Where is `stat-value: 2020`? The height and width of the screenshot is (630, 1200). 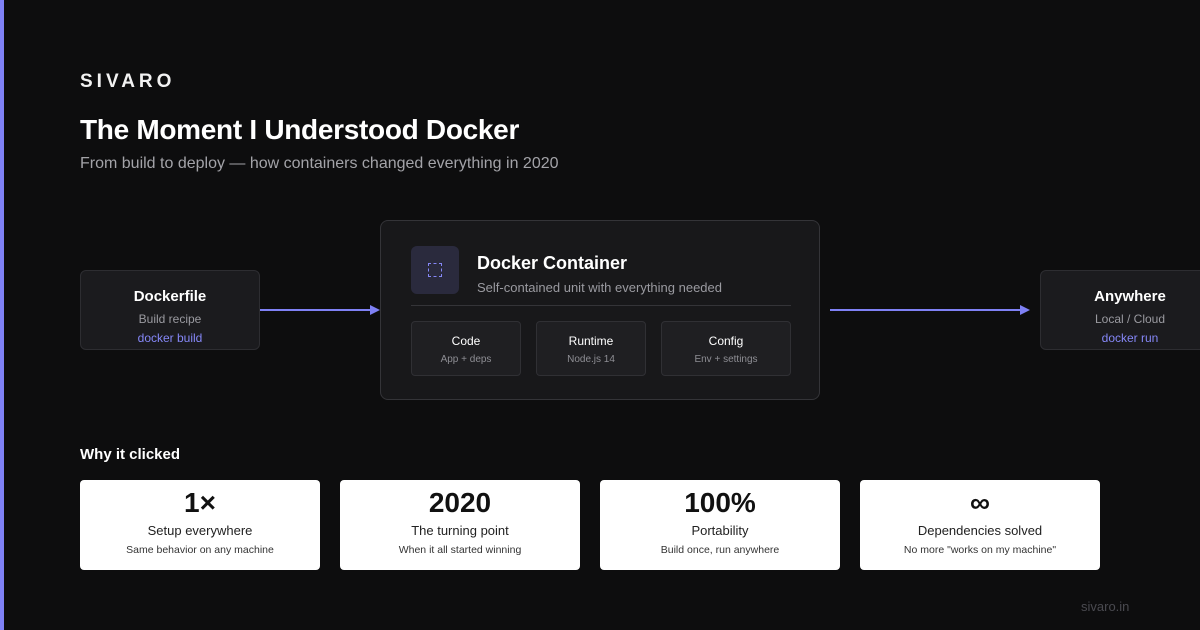
stat-value: 2020 is located at coordinates (460, 502).